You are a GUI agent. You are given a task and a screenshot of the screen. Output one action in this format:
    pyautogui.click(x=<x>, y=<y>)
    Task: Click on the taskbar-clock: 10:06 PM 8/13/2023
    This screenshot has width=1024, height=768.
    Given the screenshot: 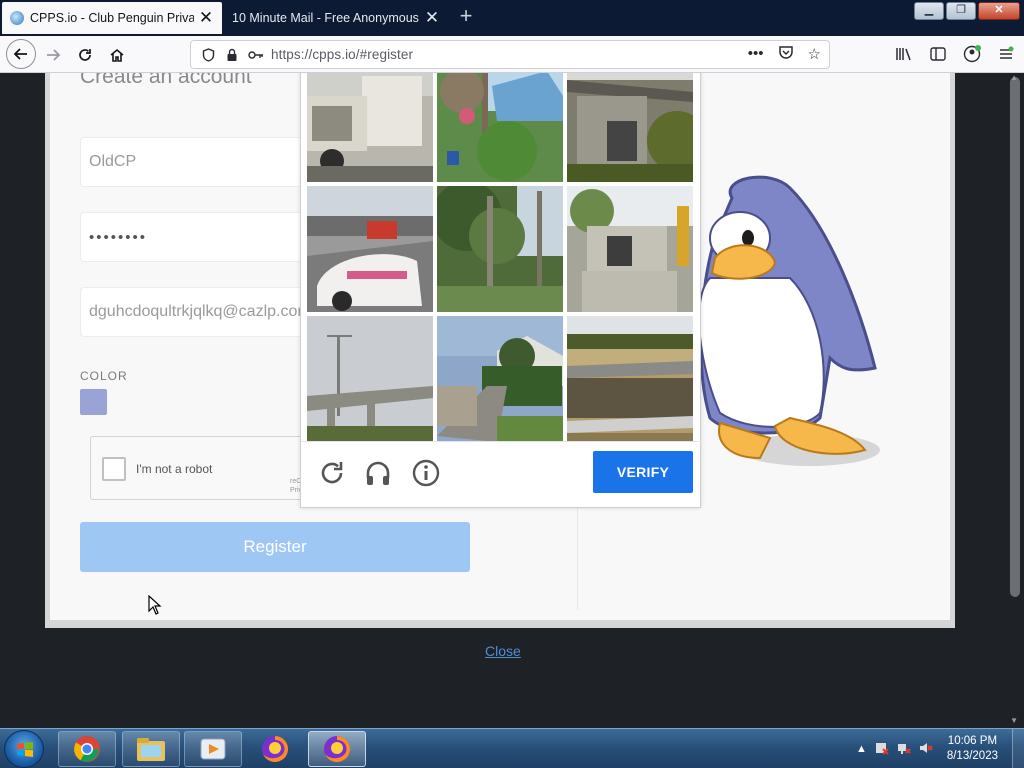 What is the action you would take?
    pyautogui.click(x=972, y=749)
    